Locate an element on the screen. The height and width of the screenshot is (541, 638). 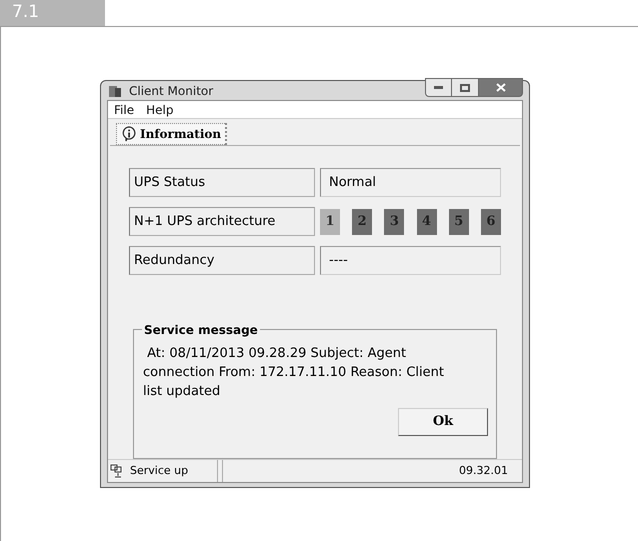
ups-unit: 3 is located at coordinates (394, 221).